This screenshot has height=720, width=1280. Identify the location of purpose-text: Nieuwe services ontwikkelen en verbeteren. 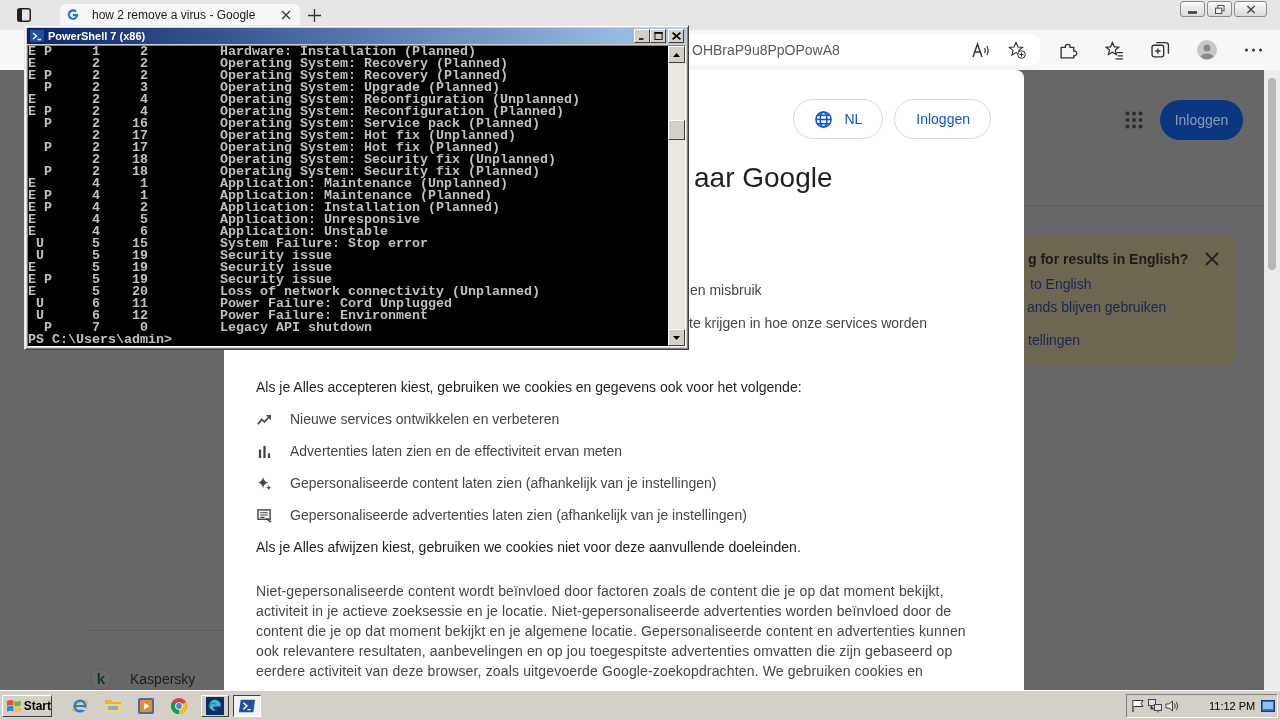
(425, 419).